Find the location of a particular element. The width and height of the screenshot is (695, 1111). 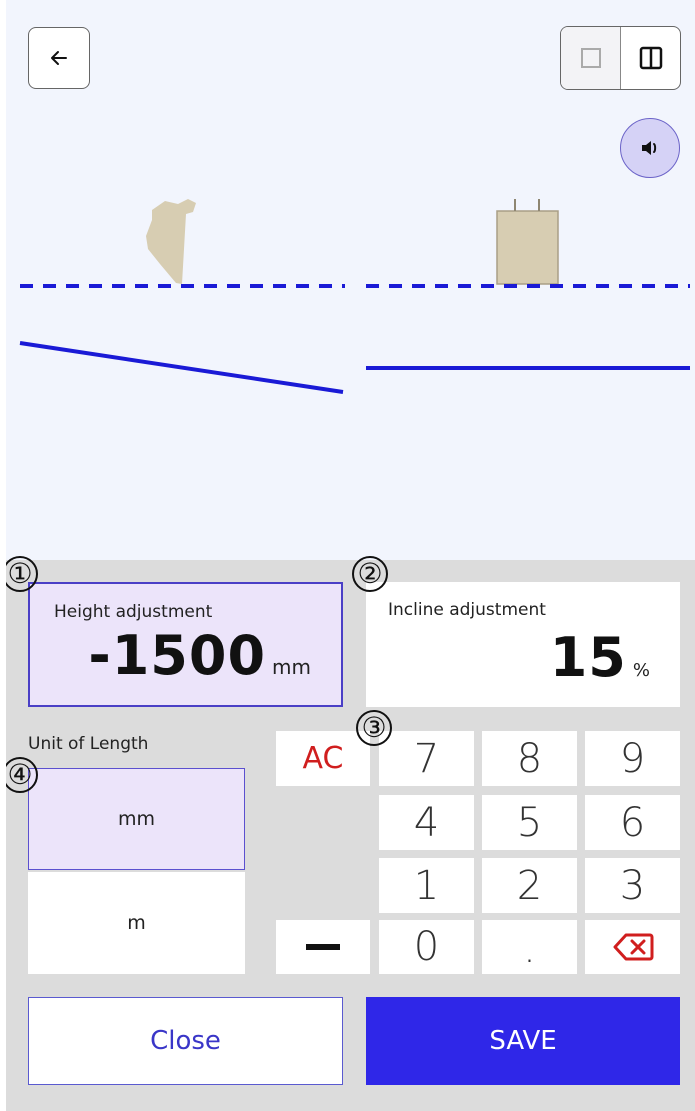

unit-option-mm: mm is located at coordinates (136, 819).